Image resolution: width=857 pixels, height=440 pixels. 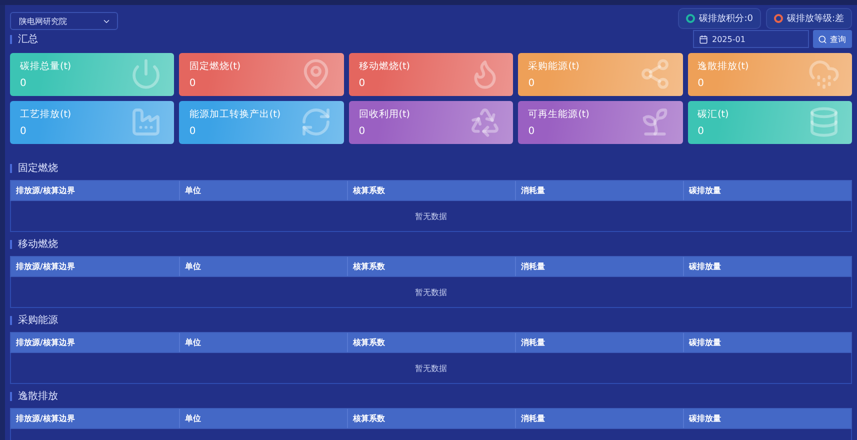 I want to click on card-label: 能源加工转换产出(t), so click(x=235, y=114).